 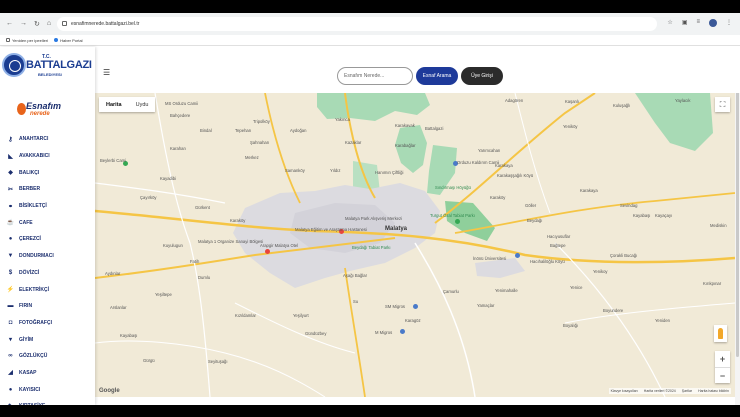 What do you see at coordinates (331, 229) in the screenshot?
I see `map-place-label: Malatya Eğitim ve Araştırma Hastanesi` at bounding box center [331, 229].